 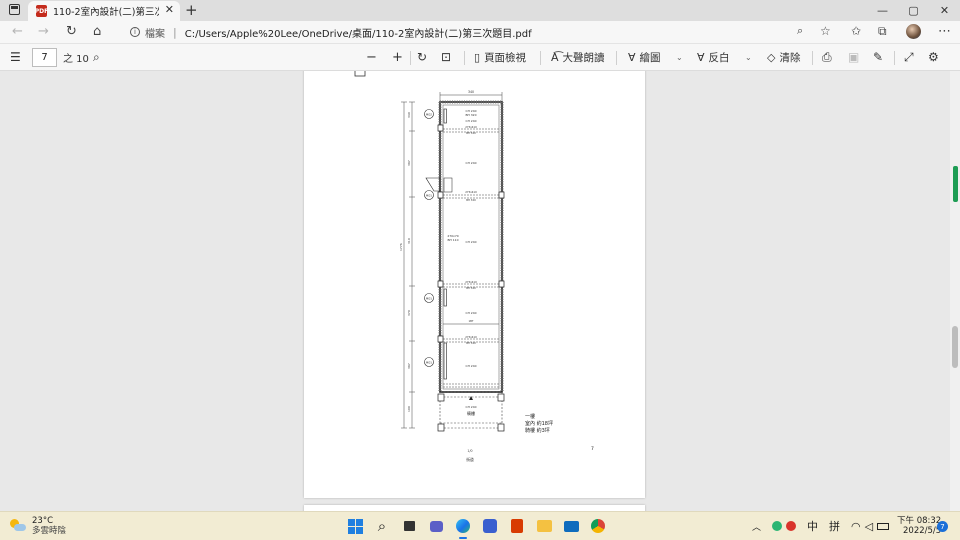 What do you see at coordinates (409, 313) in the screenshot?
I see `side-dimension: 370` at bounding box center [409, 313].